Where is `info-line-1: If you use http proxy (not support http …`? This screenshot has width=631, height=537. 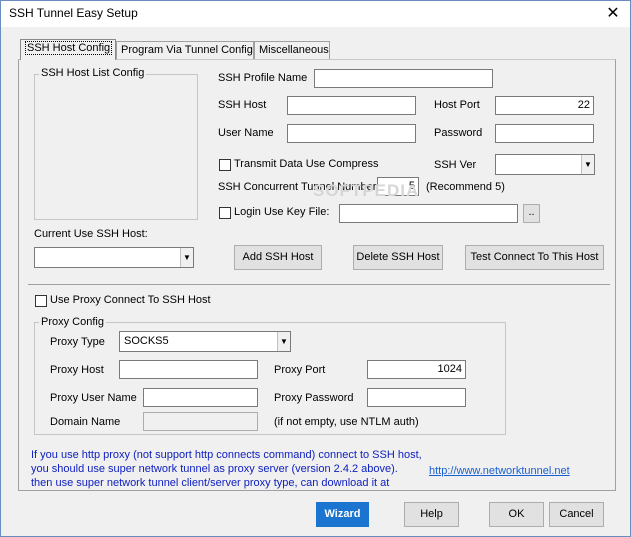 info-line-1: If you use http proxy (not support http … is located at coordinates (226, 455).